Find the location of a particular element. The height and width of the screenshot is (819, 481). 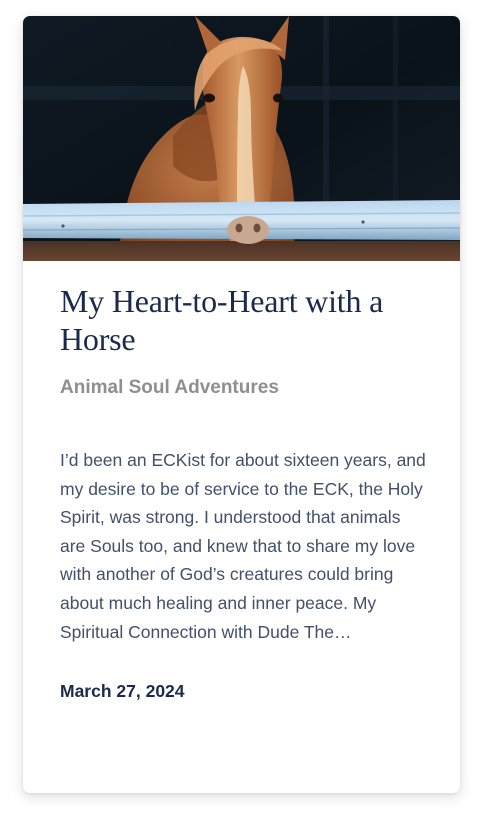

article-title: My Heart-to-Heart with a Horse is located at coordinates (244, 320).